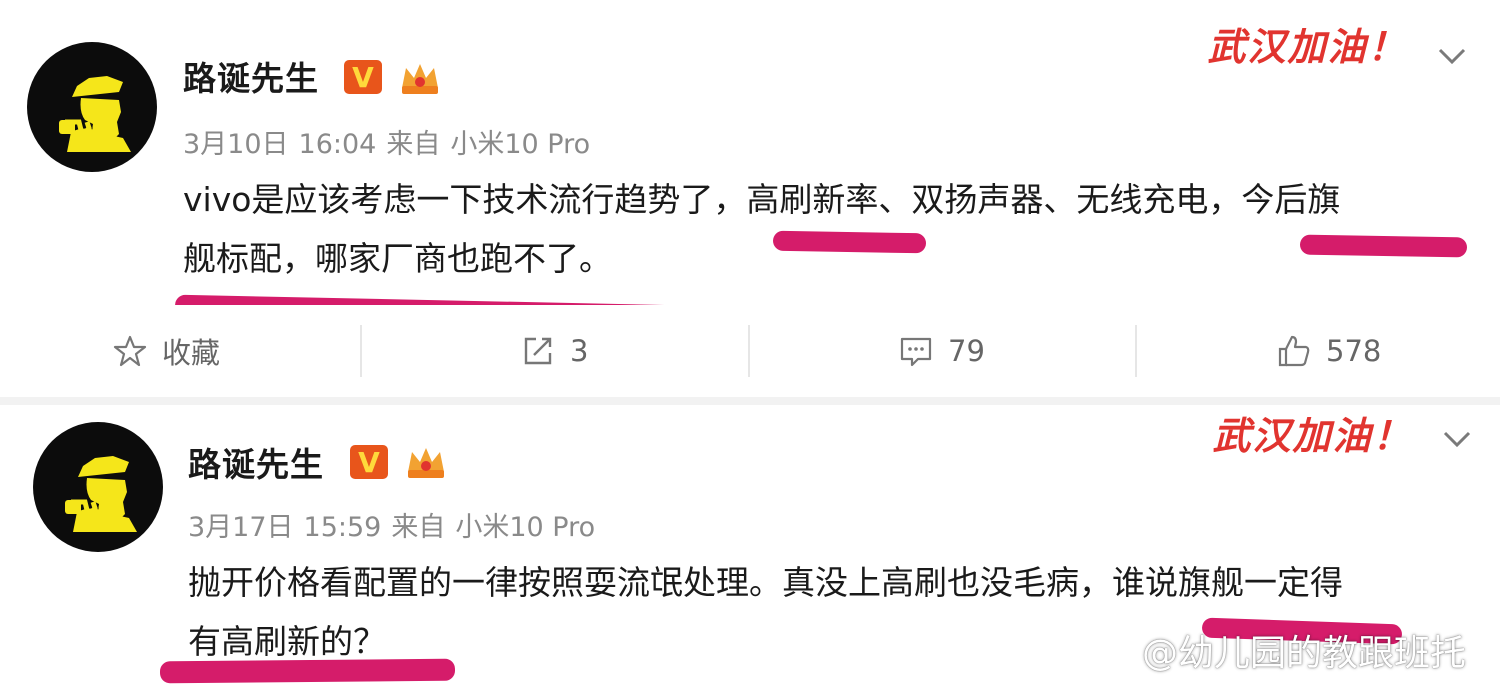 Image resolution: width=1500 pixels, height=684 pixels. Describe the element at coordinates (762, 199) in the screenshot. I see `content-line: vivo是应该考虑一下技术流行趋势了，高刷新率、双扬声器、无线充电，今后旗` at that location.